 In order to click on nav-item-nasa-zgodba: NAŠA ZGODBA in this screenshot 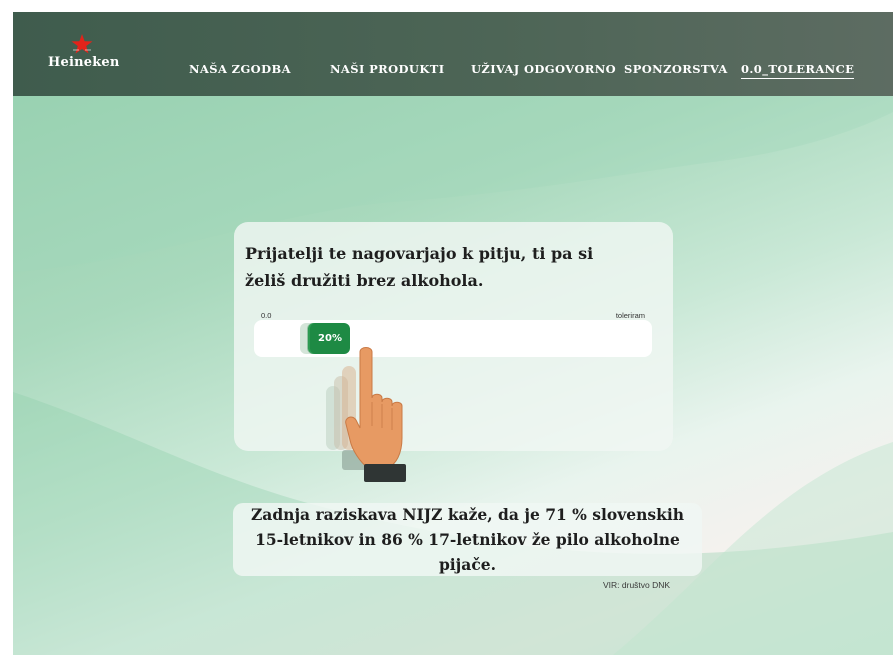, I will do `click(240, 69)`.